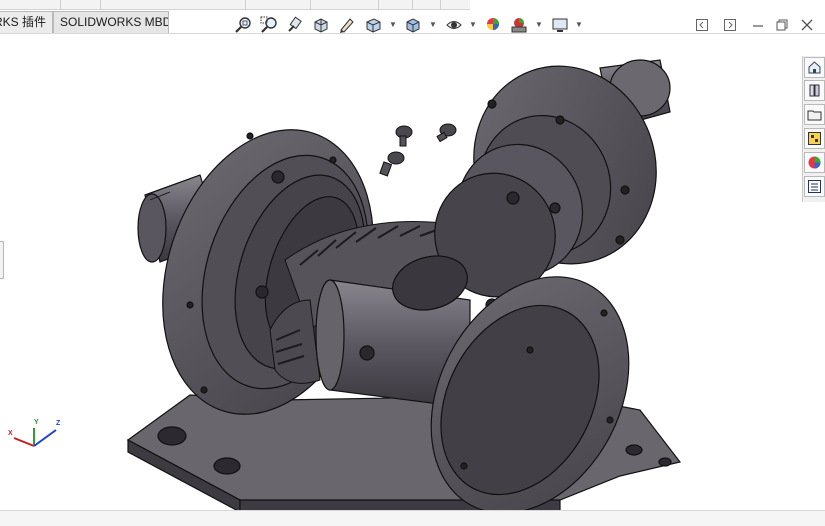 This screenshot has width=825, height=526. I want to click on dynamic-annotation-icon, so click(347, 25).